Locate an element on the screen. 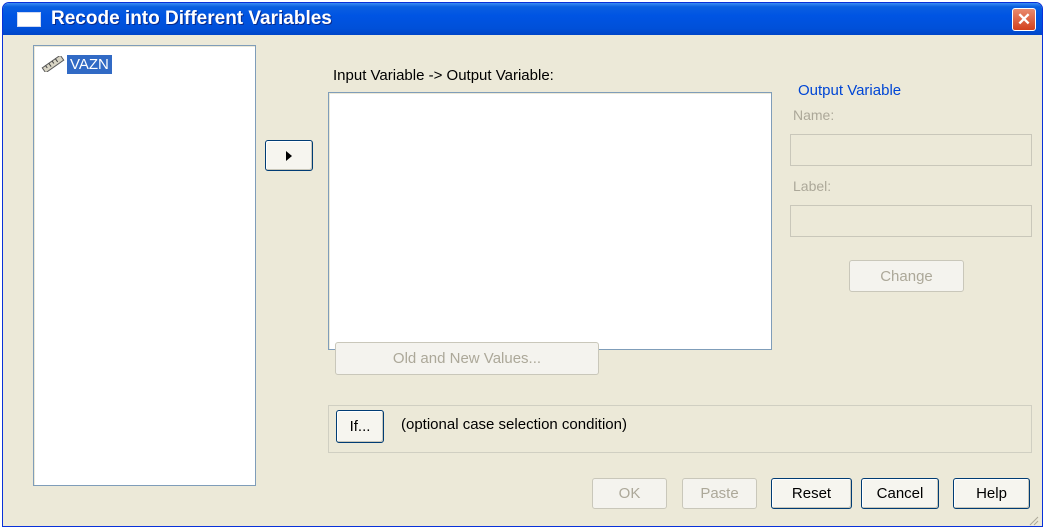 The height and width of the screenshot is (529, 1045). title-bar: Recode into Different Variables ✕ is located at coordinates (522, 19).